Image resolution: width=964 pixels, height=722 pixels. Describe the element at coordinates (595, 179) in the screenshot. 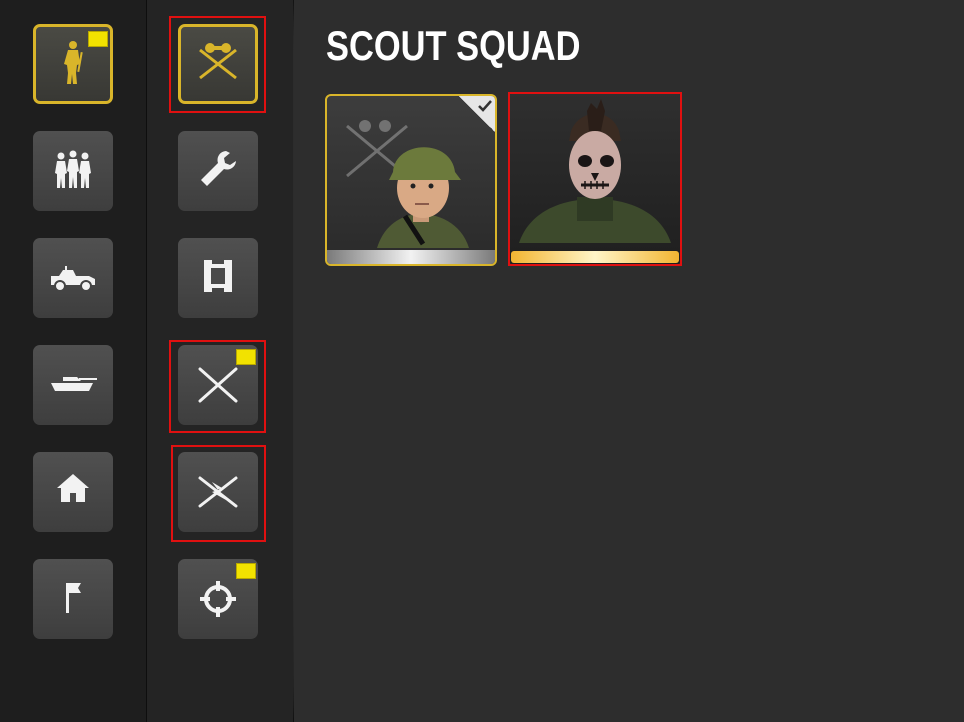

I see `unit-card-skull-scout` at that location.